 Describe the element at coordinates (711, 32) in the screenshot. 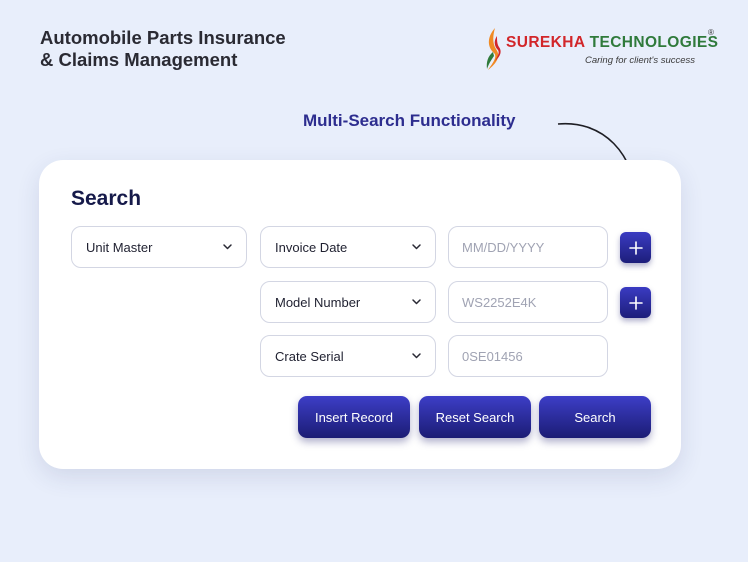

I see `registered-mark: ®` at that location.